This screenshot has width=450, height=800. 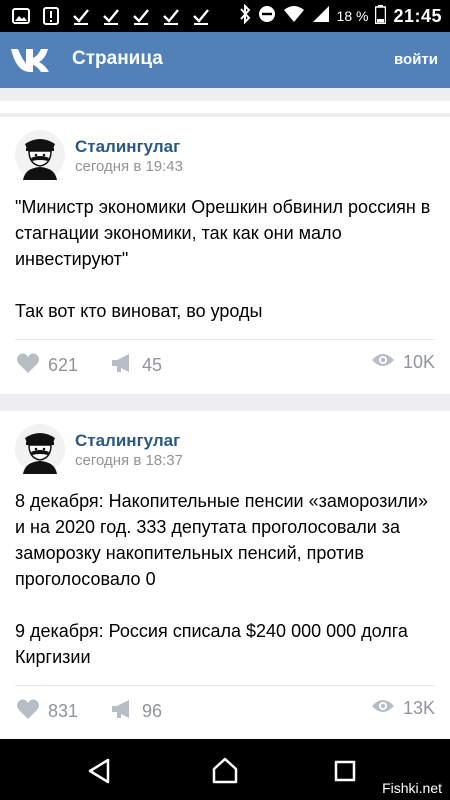 I want to click on post-actions: 621 45 10K, so click(x=225, y=367).